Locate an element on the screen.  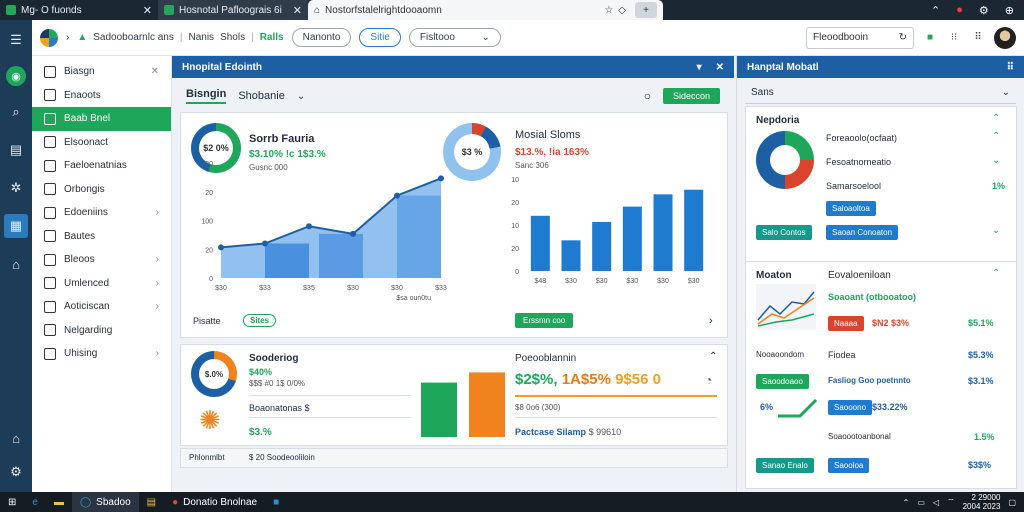
right-card-title: Moaton is located at coordinates (774, 275).